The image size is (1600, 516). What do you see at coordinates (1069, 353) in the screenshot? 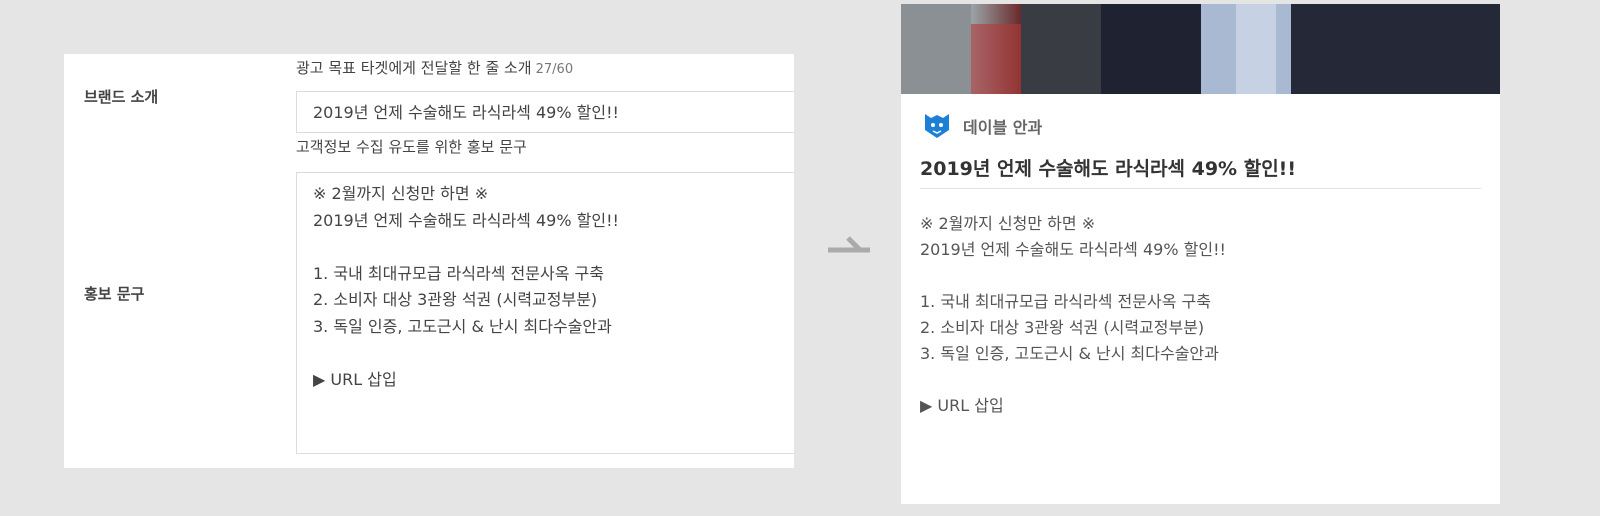
I see `preview-line: 3. 독일 인증, 고도근시 & 난시 최다수술안과` at bounding box center [1069, 353].